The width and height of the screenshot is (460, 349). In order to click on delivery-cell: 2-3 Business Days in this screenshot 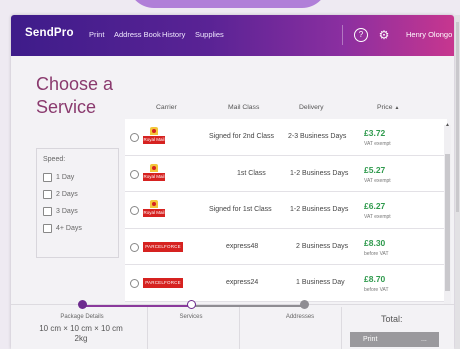, I will do `click(317, 136)`.